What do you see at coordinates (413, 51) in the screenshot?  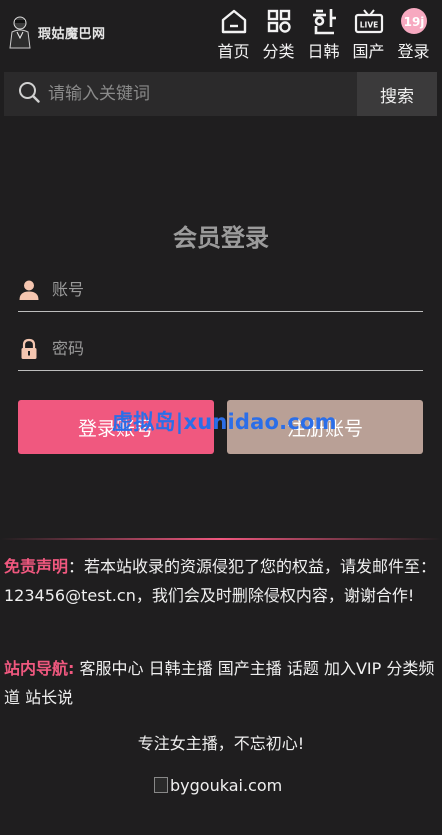 I see `nav-login-label: 登录` at bounding box center [413, 51].